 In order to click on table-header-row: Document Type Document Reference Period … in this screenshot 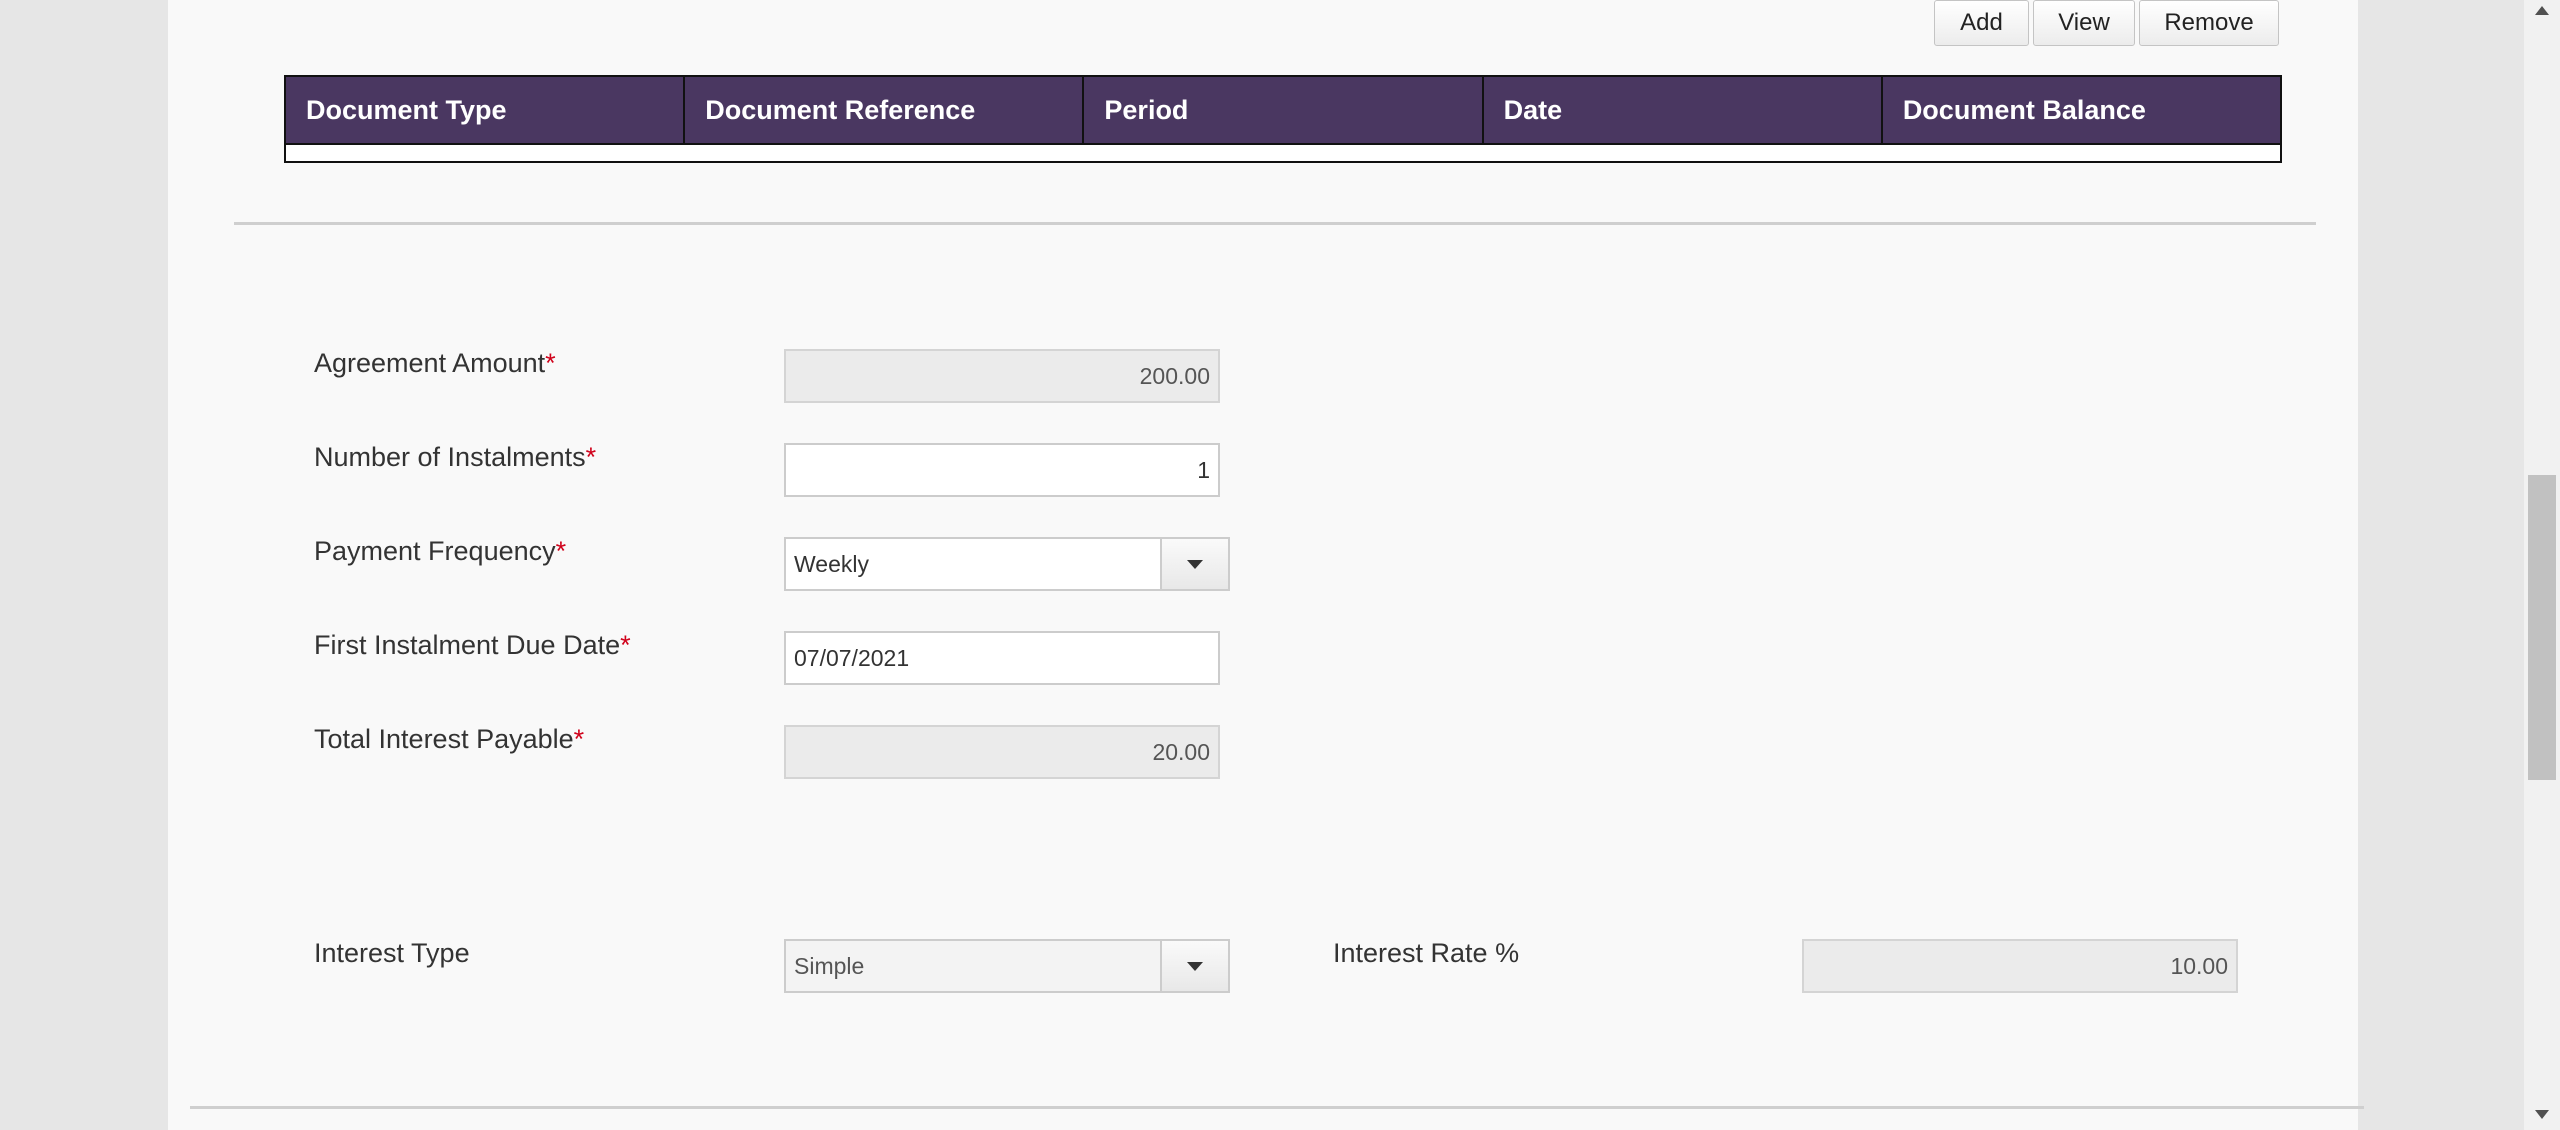, I will do `click(1283, 111)`.